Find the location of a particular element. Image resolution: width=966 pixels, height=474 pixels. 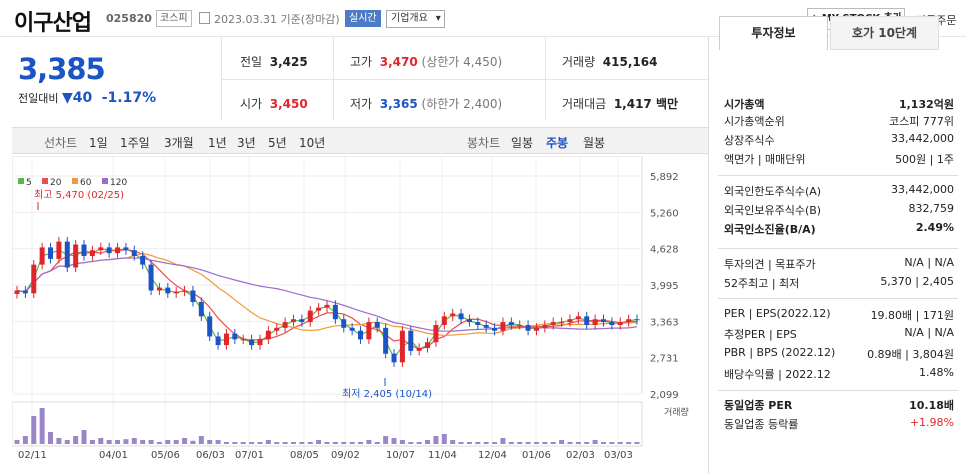

x-tick-label: 09/02 is located at coordinates (345, 455).